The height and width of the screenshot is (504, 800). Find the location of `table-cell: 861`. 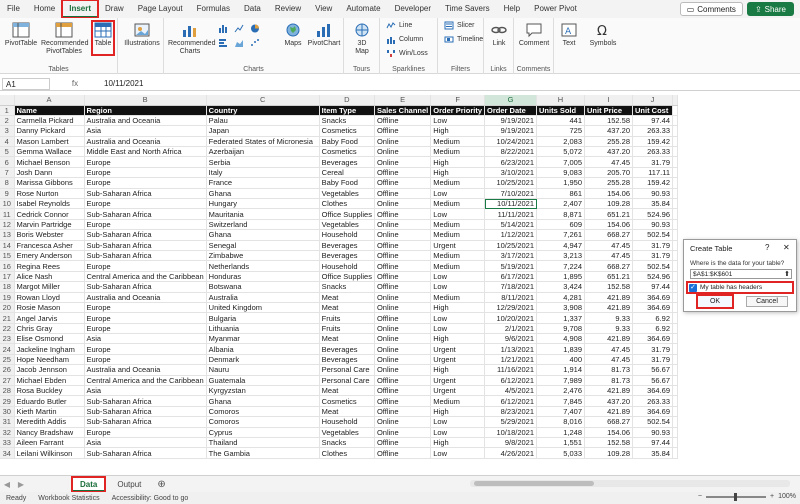

table-cell: 861 is located at coordinates (561, 194).